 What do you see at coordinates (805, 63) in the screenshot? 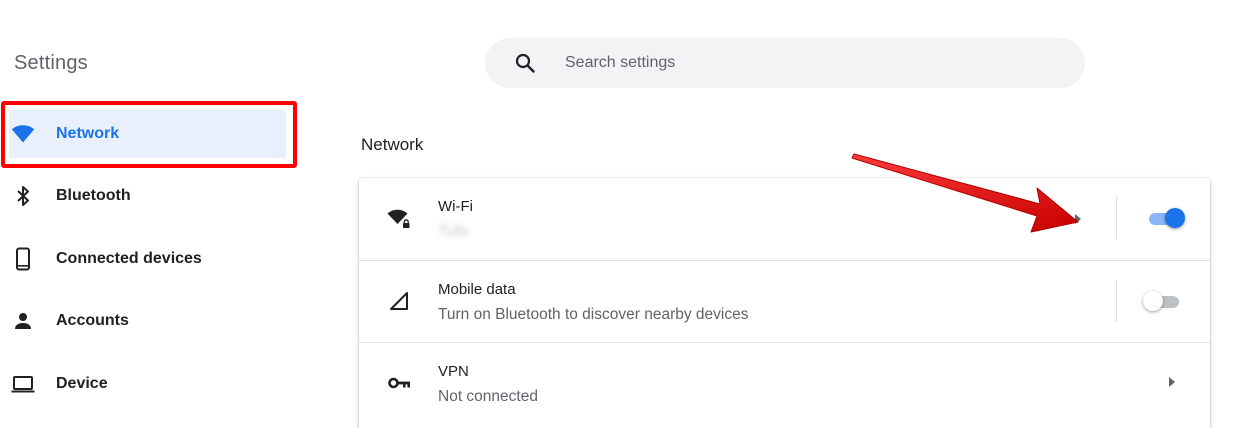
I see `search-input` at bounding box center [805, 63].